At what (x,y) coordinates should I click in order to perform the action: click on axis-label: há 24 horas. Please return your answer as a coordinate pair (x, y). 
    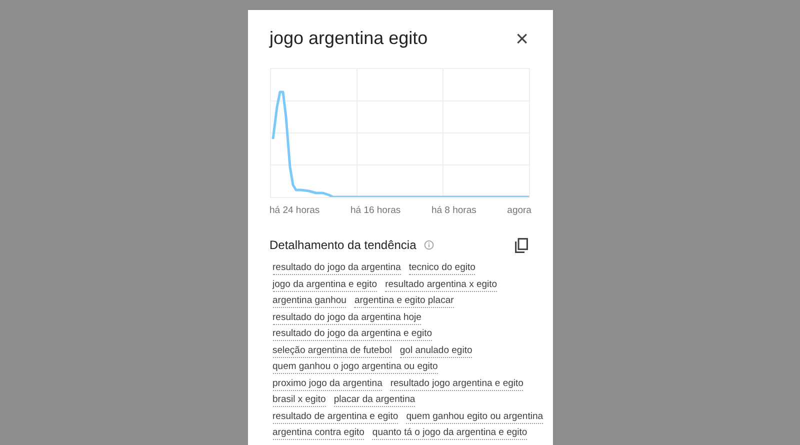
    Looking at the image, I should click on (295, 211).